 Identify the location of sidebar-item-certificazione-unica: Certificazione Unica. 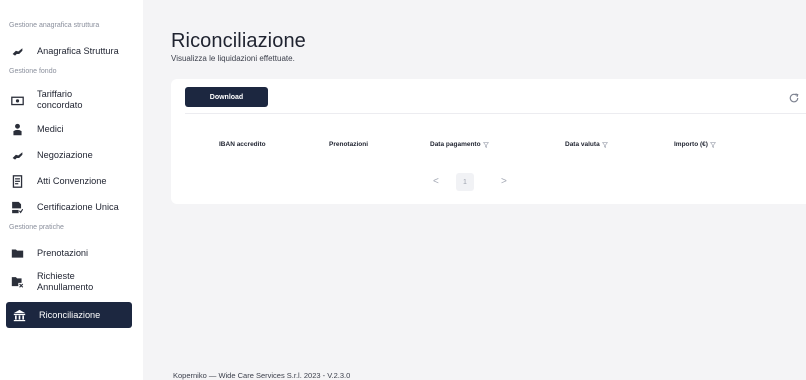
(71, 207).